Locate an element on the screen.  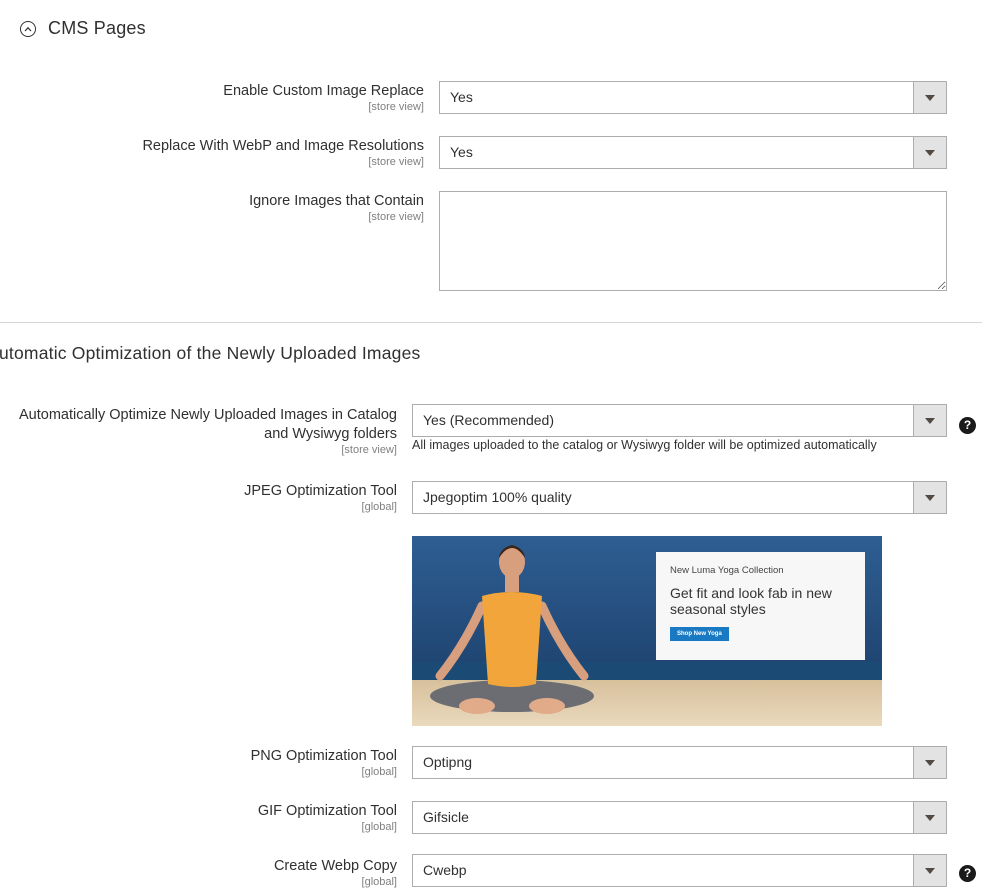
field-label-line2: and Wysiwyg folders is located at coordinates (330, 434).